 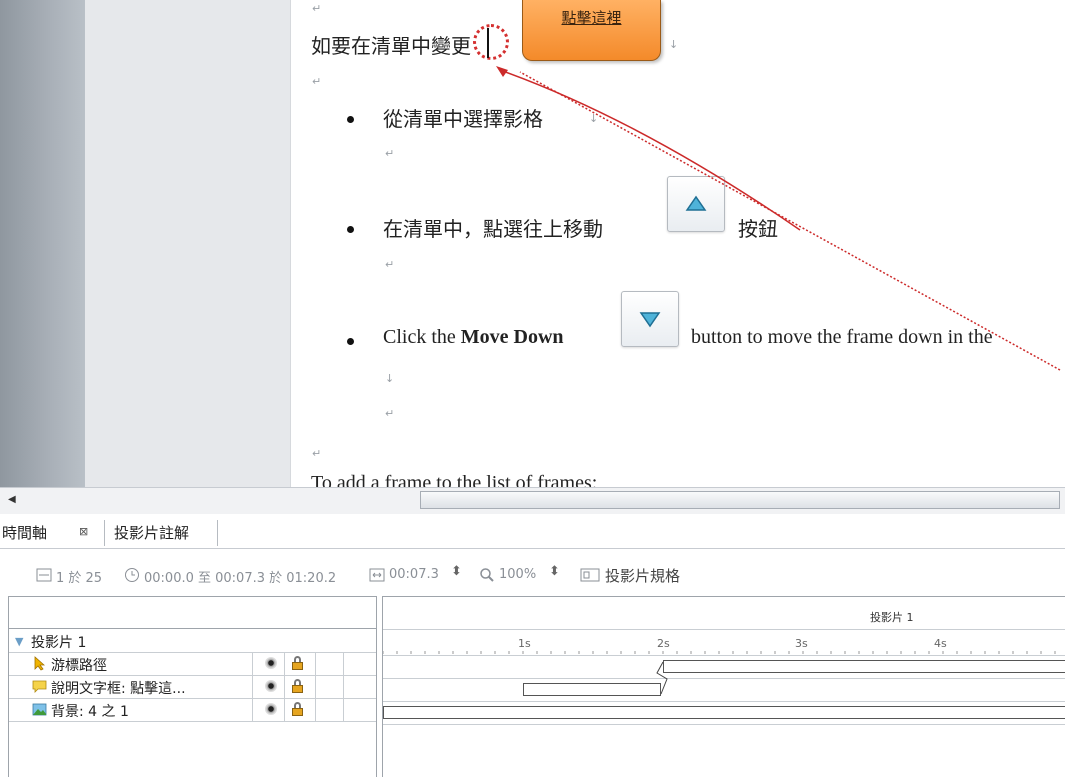 I want to click on slide-group-label: 投影片 1, so click(x=59, y=643).